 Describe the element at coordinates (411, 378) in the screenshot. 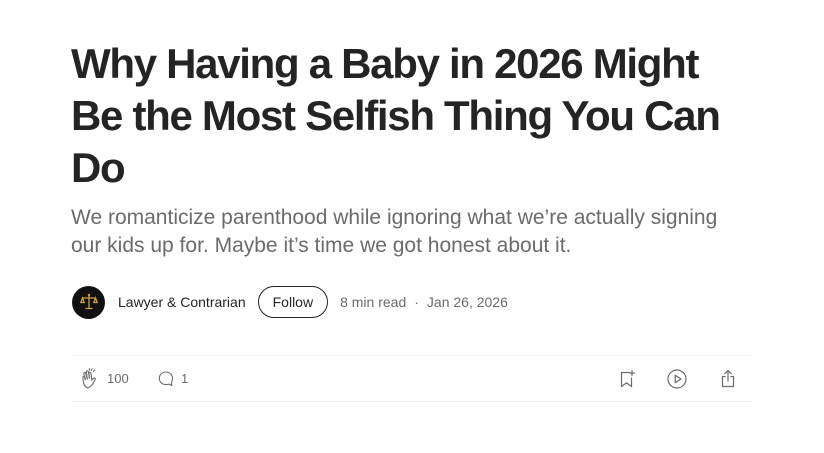

I see `action-bar: 100 1` at that location.